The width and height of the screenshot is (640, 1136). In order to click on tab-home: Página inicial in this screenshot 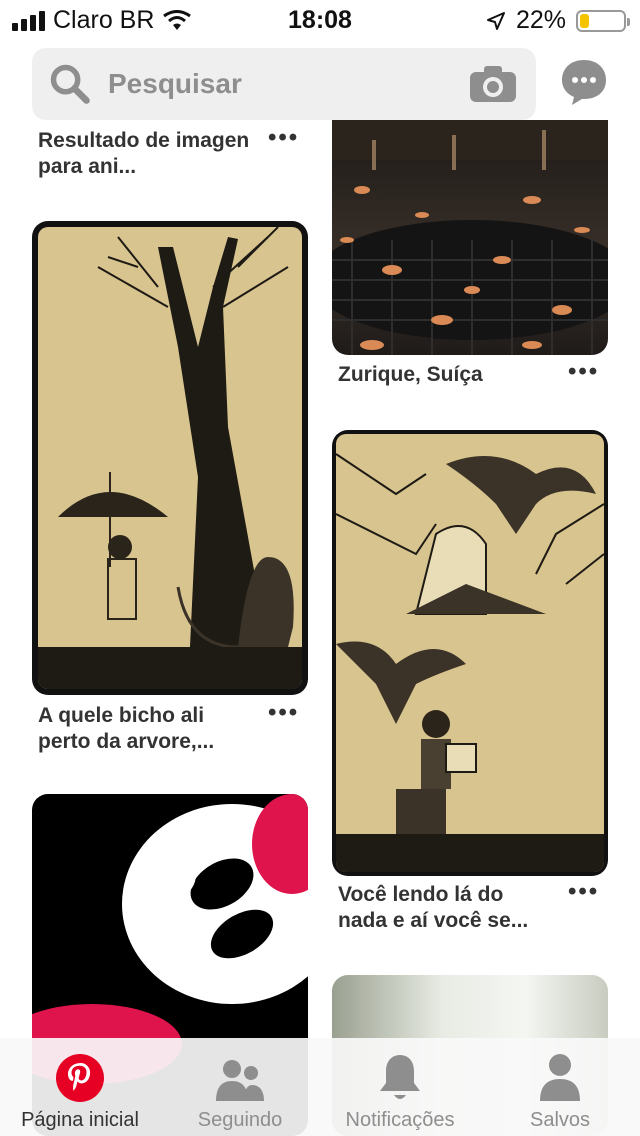, I will do `click(80, 1087)`.